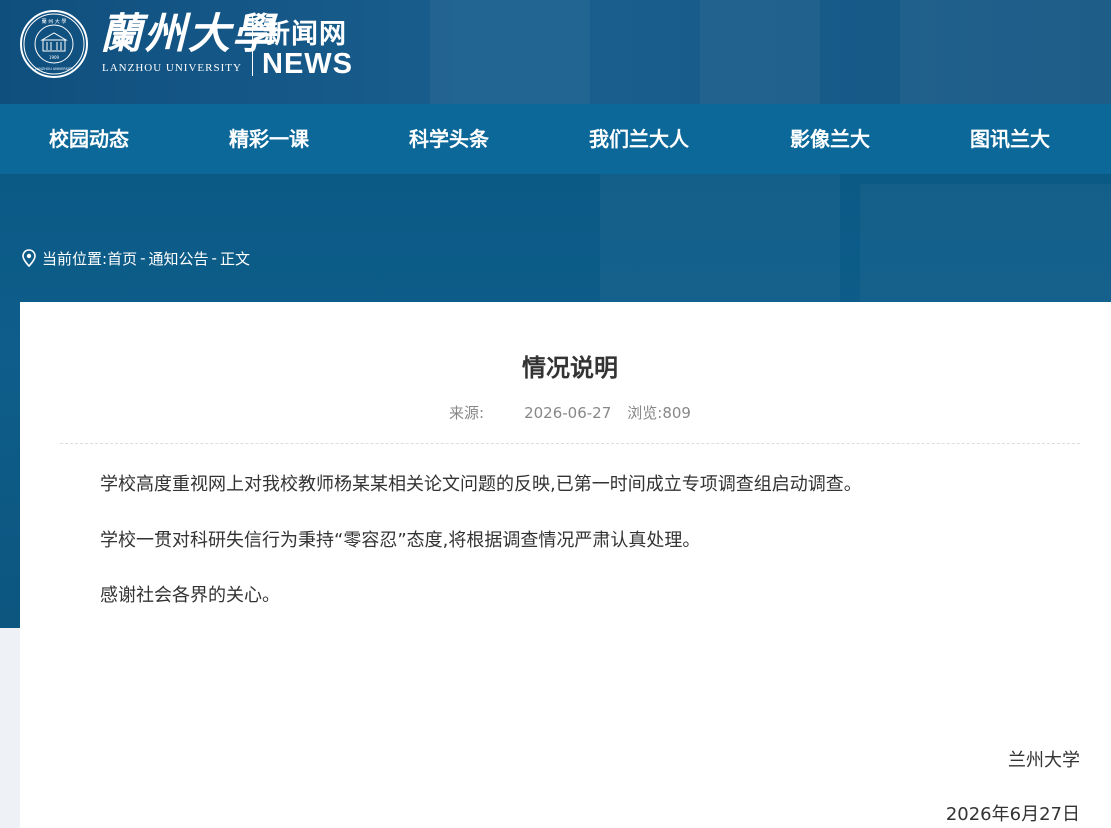 The image size is (1111, 828). What do you see at coordinates (29, 258) in the screenshot?
I see `location-pin-icon` at bounding box center [29, 258].